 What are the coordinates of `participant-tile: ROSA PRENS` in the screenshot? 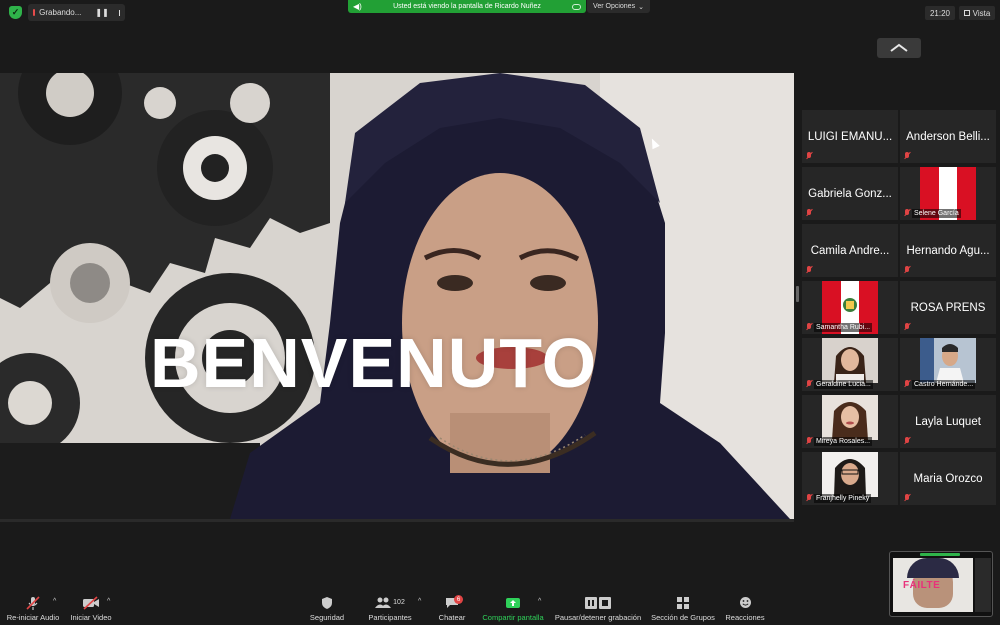 It's located at (948, 307).